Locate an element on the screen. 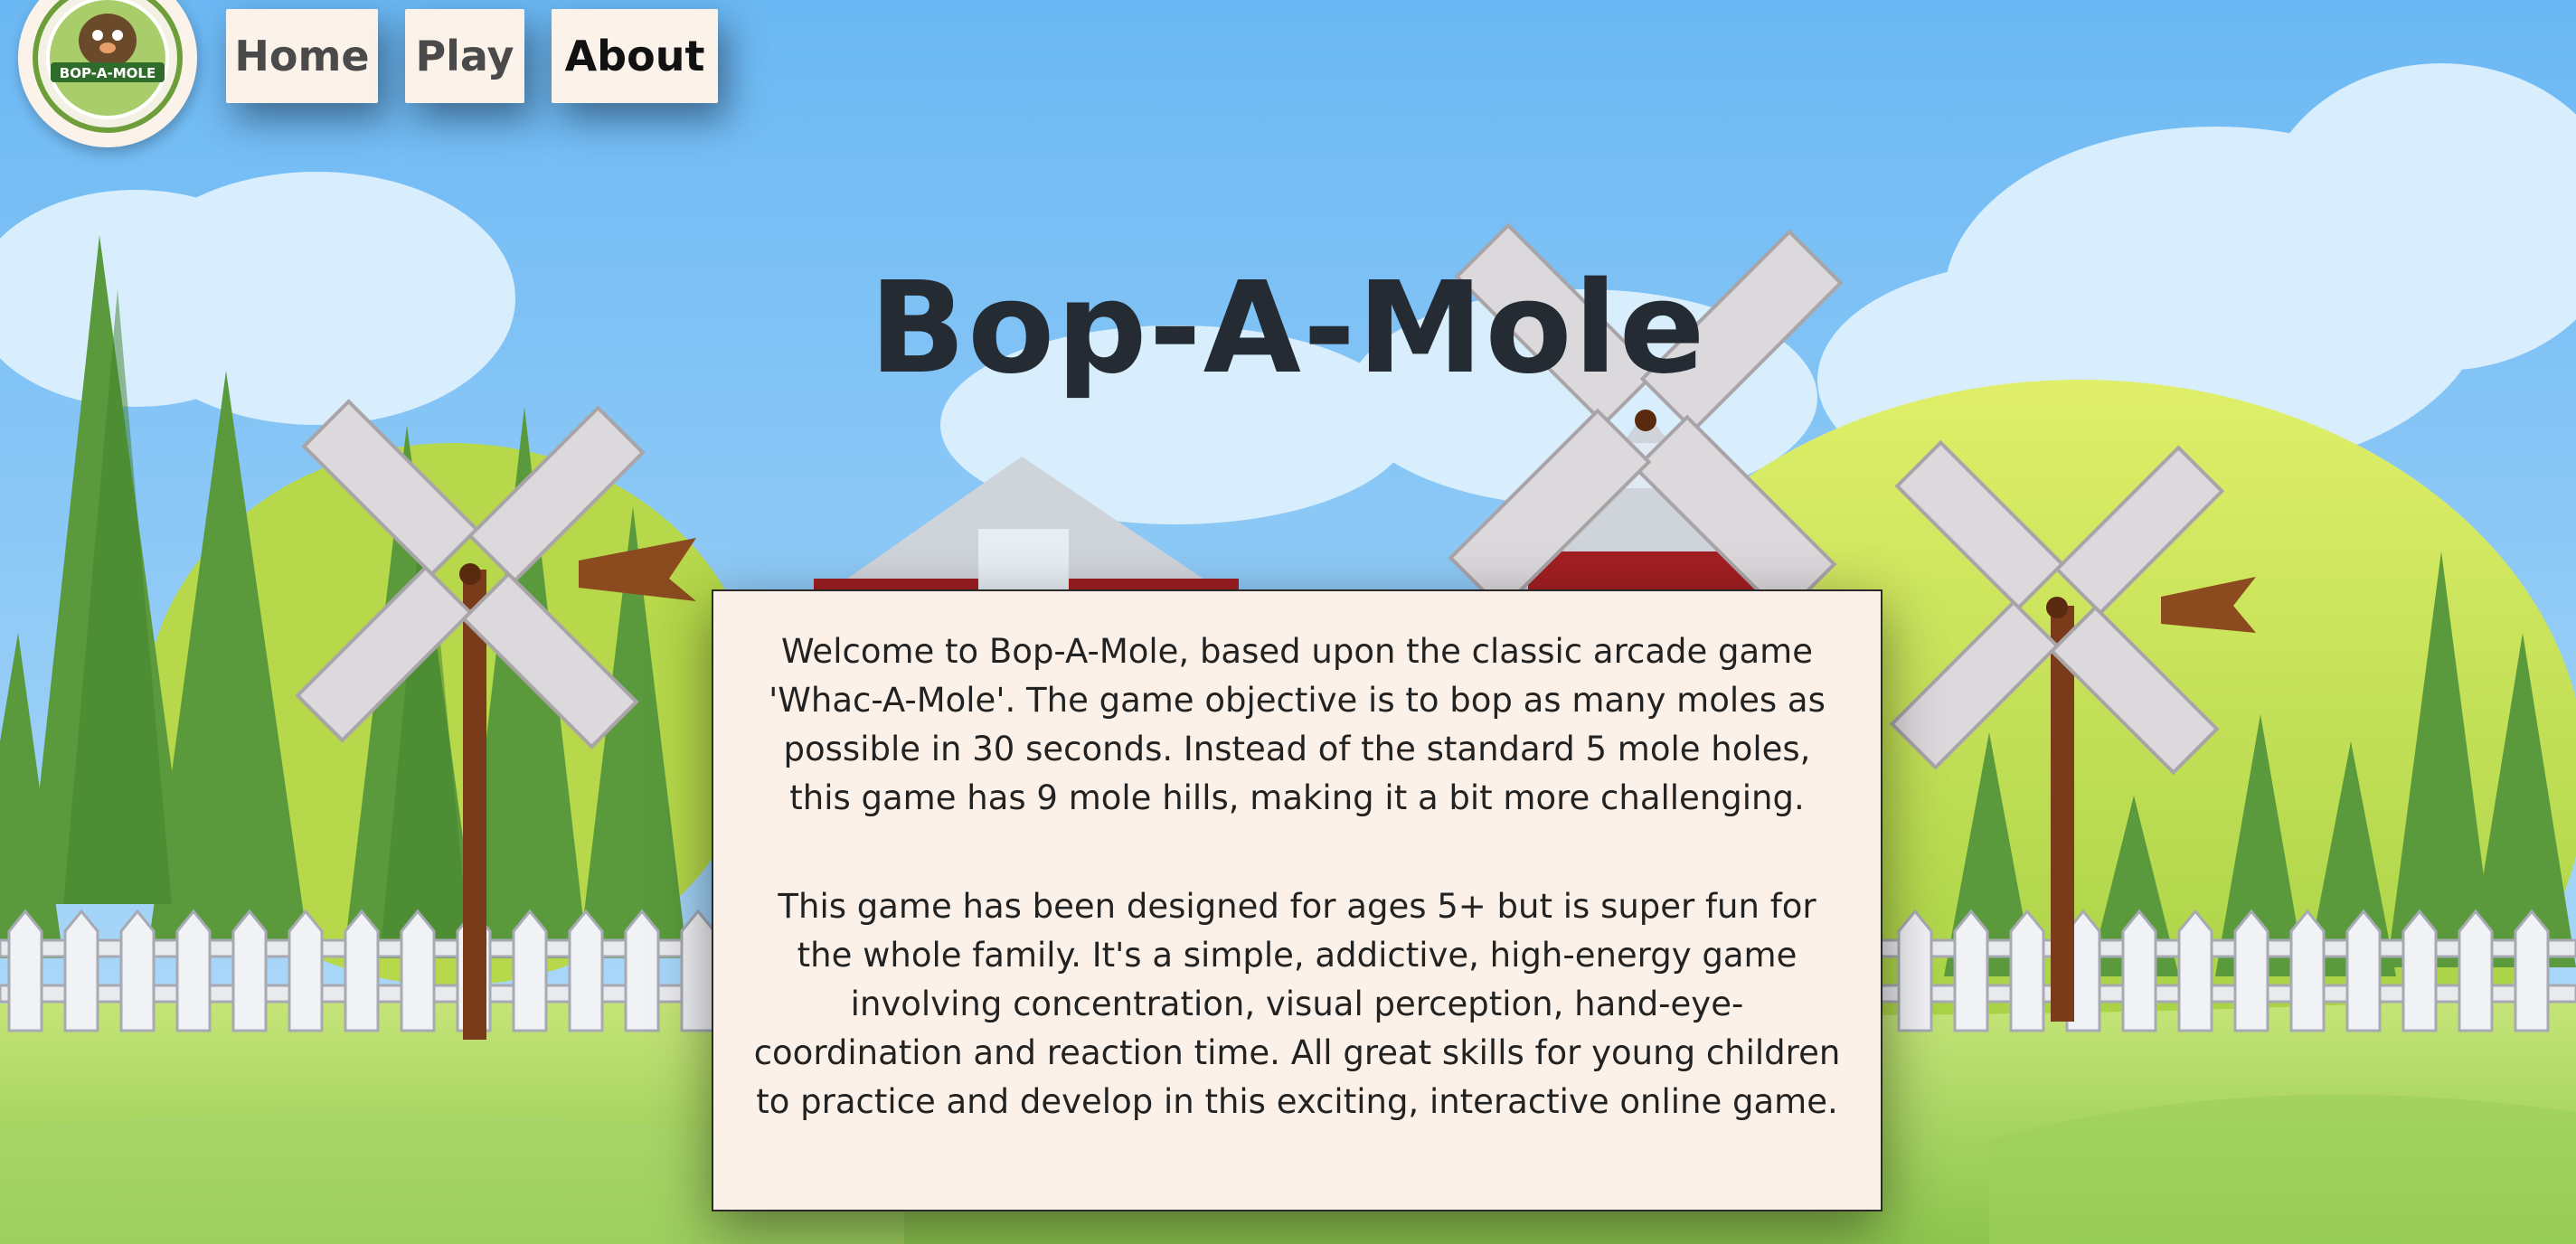  bop-a-mole-logo: BOP-A-MOLE is located at coordinates (107, 74).